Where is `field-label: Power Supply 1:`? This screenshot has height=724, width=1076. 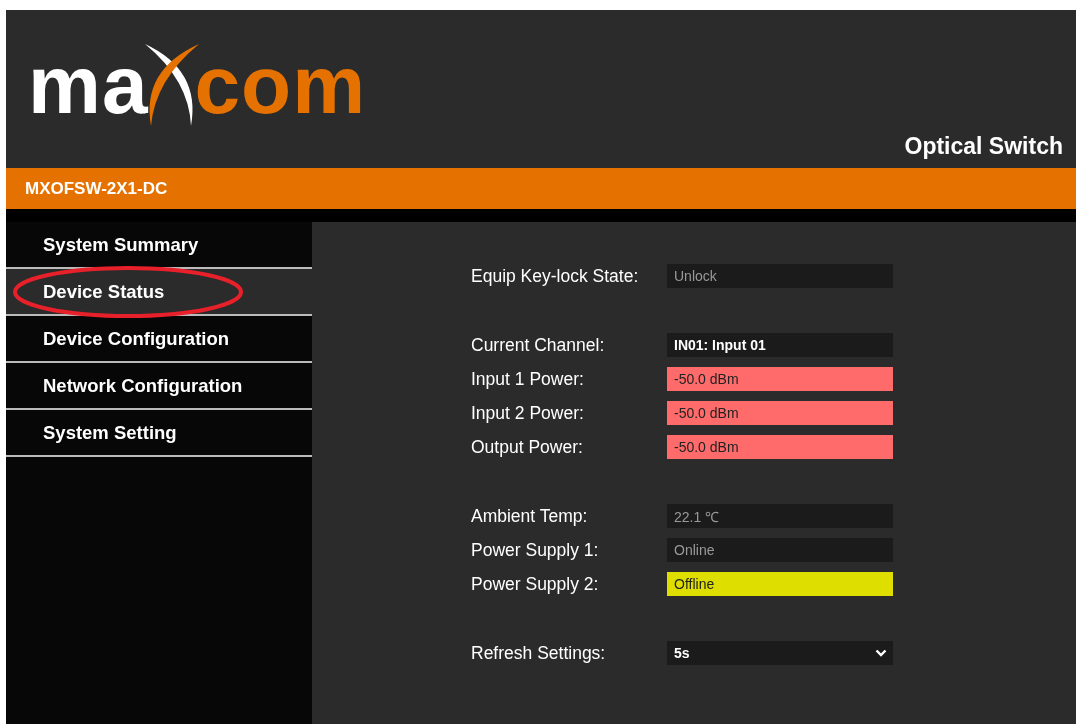 field-label: Power Supply 1: is located at coordinates (535, 550).